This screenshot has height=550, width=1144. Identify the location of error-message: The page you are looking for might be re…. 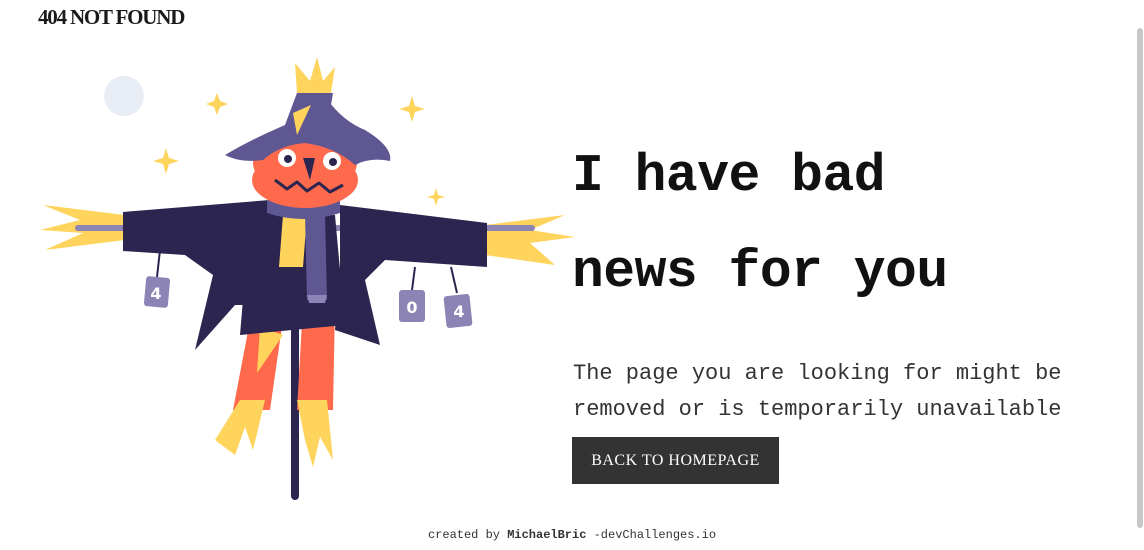
(817, 391).